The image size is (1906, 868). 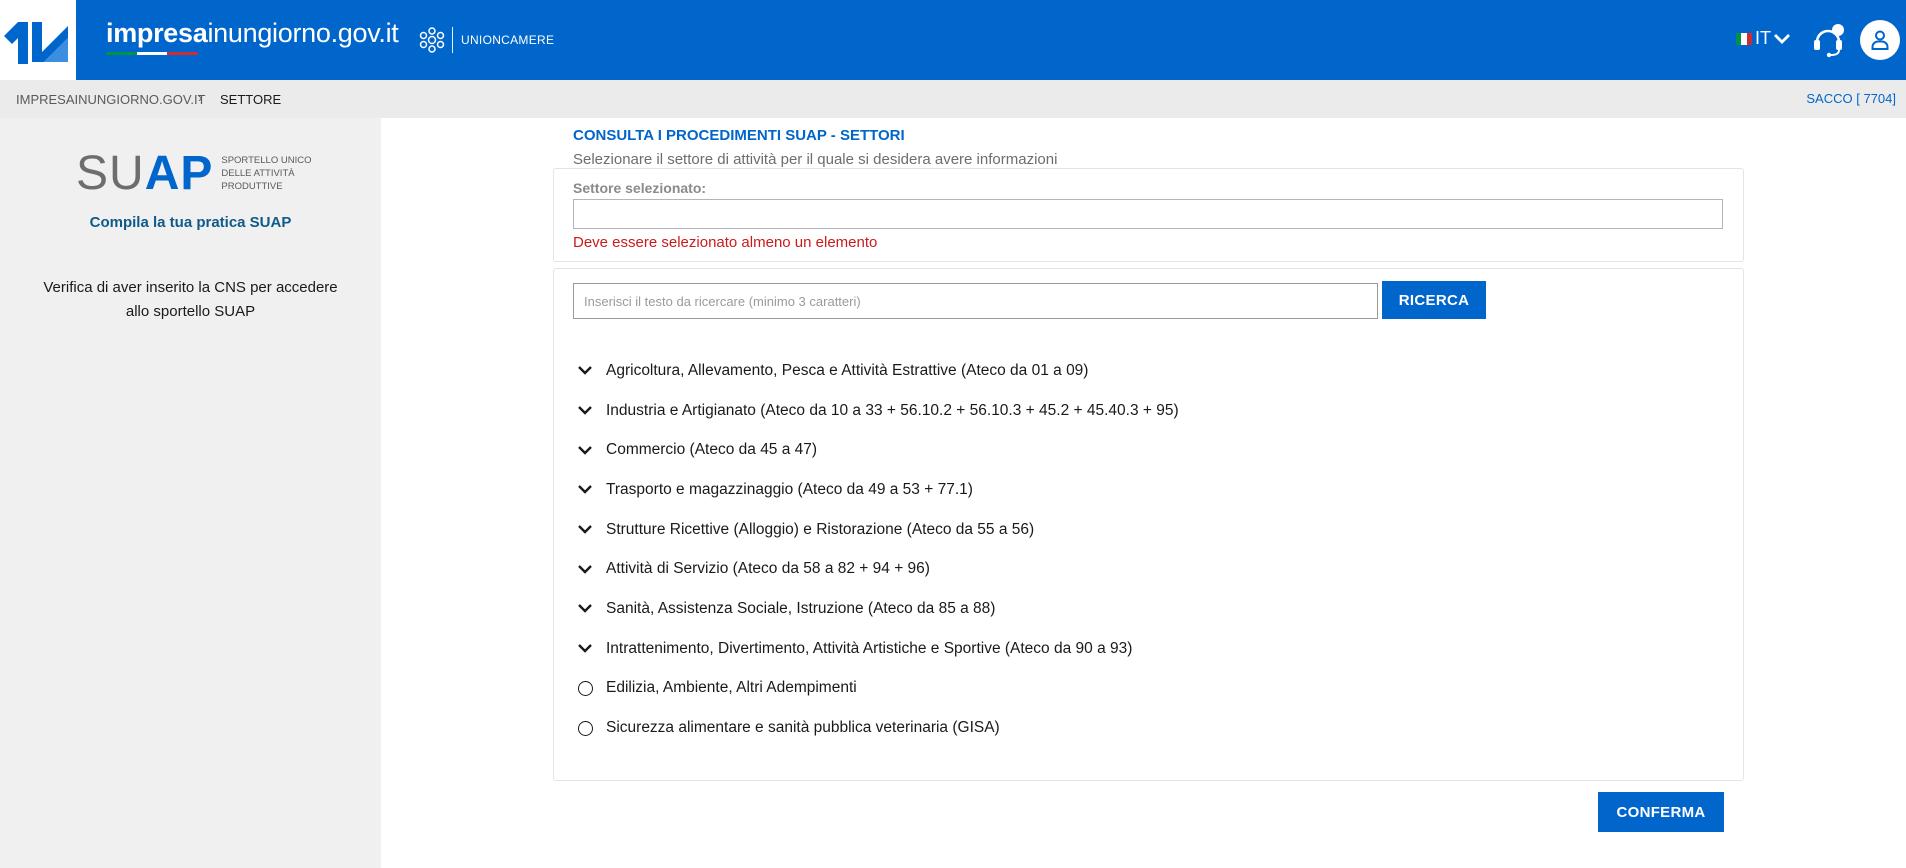 I want to click on selected-sector-label: Settore selezionato:, so click(x=640, y=188).